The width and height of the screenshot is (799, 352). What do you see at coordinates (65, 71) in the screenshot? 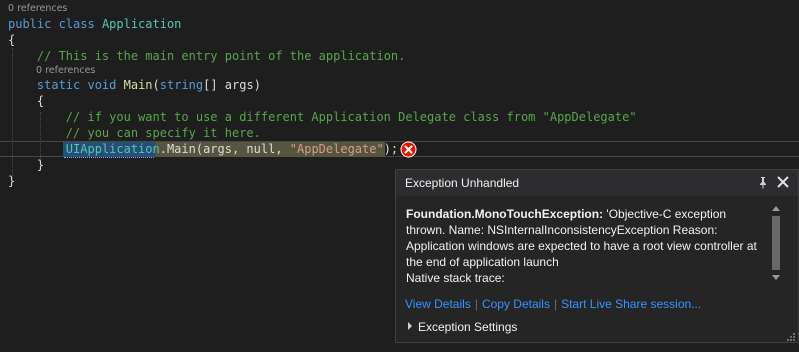
I see `main-references-codelens: 0 references` at bounding box center [65, 71].